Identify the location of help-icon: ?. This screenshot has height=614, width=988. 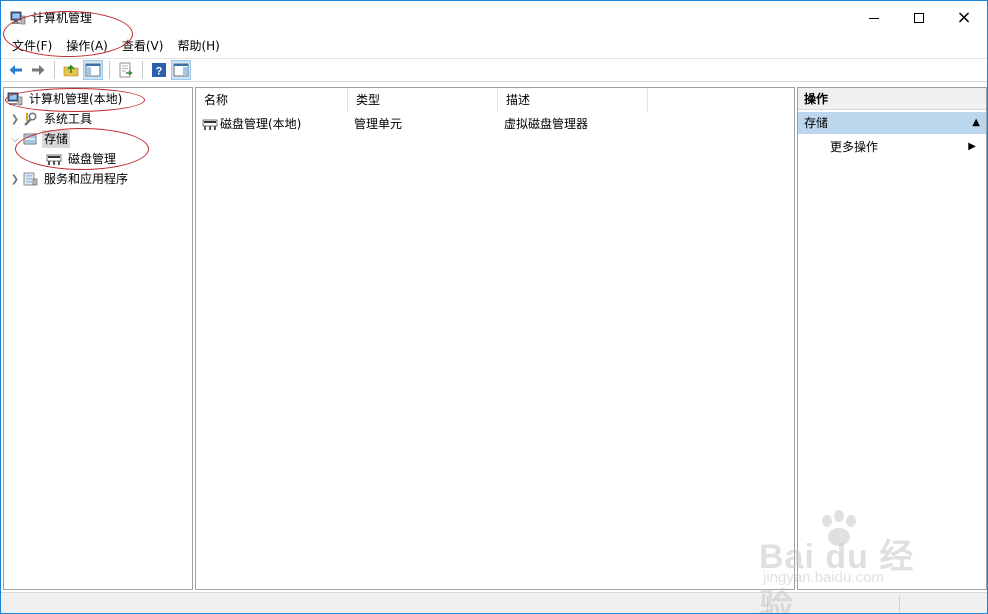
(159, 70).